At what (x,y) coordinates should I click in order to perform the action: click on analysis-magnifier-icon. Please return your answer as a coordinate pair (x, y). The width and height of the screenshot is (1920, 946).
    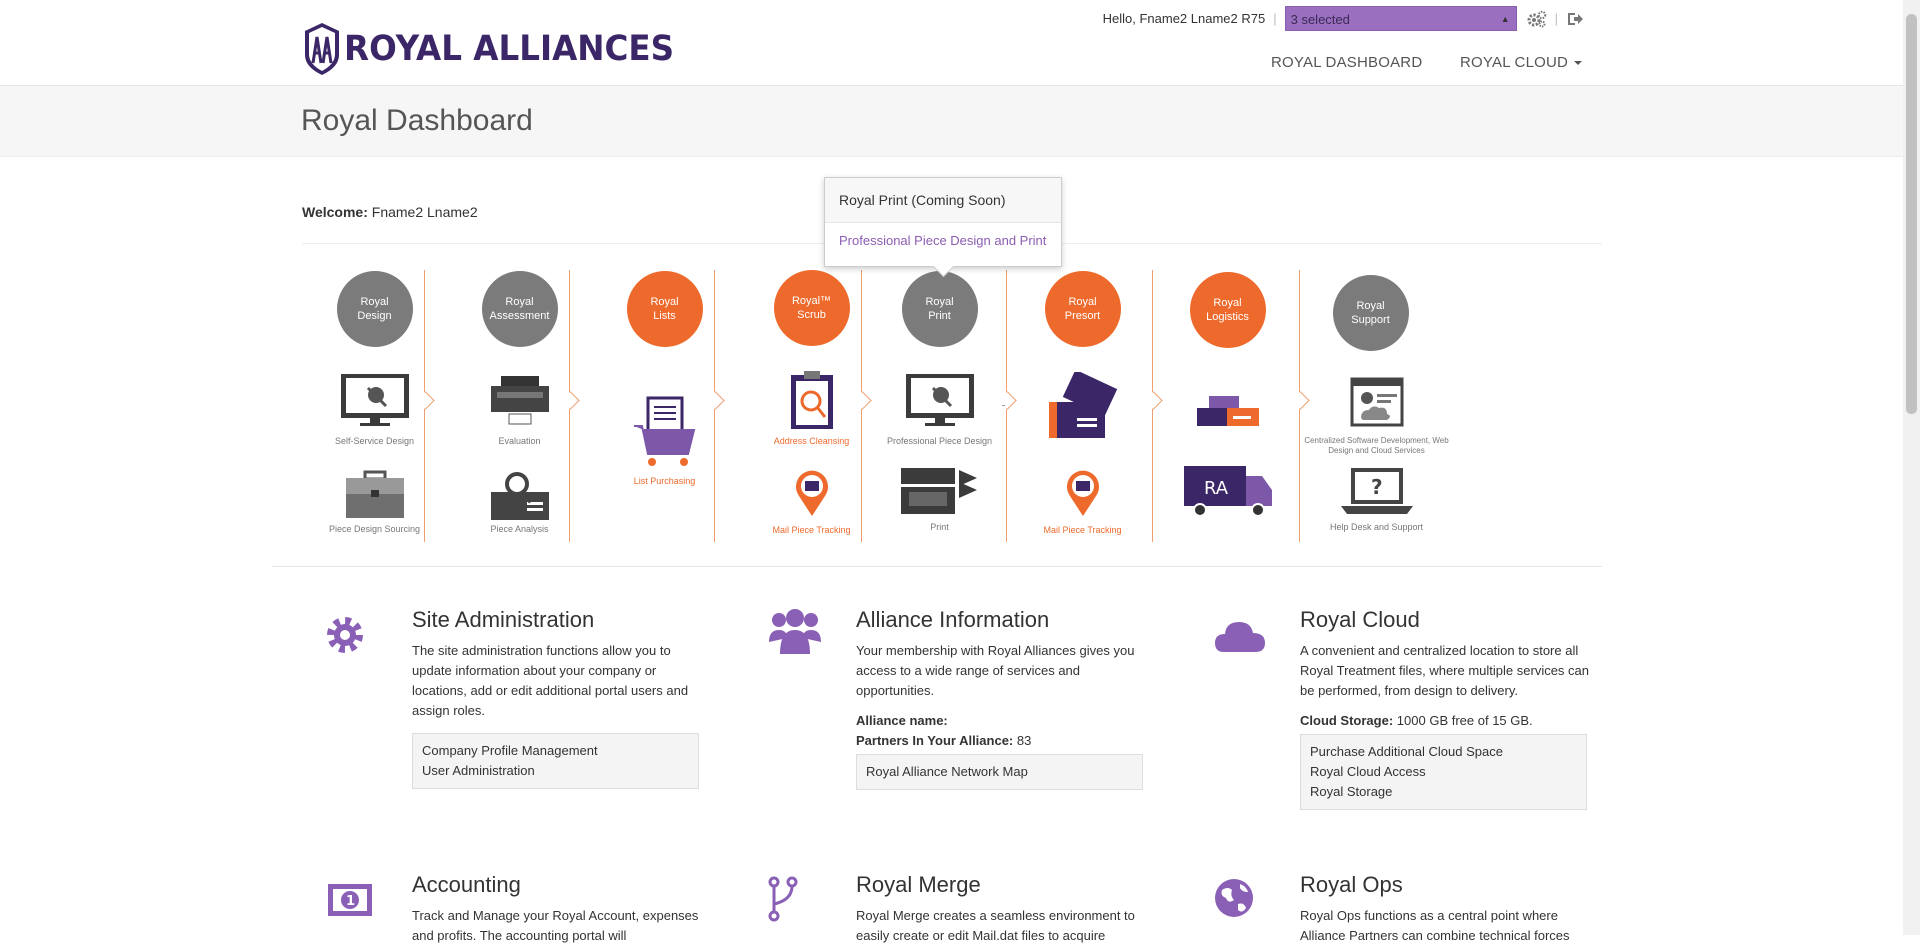
    Looking at the image, I should click on (519, 496).